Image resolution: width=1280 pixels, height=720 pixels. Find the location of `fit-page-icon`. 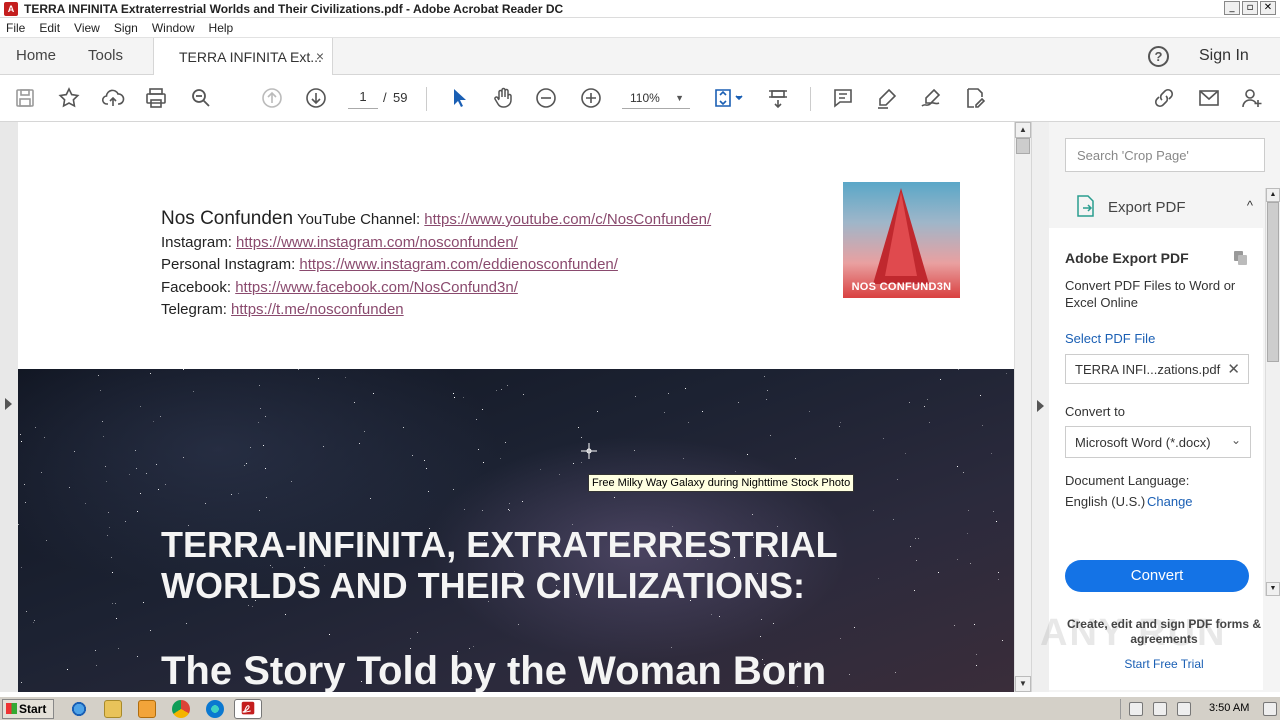

fit-page-icon is located at coordinates (728, 98).